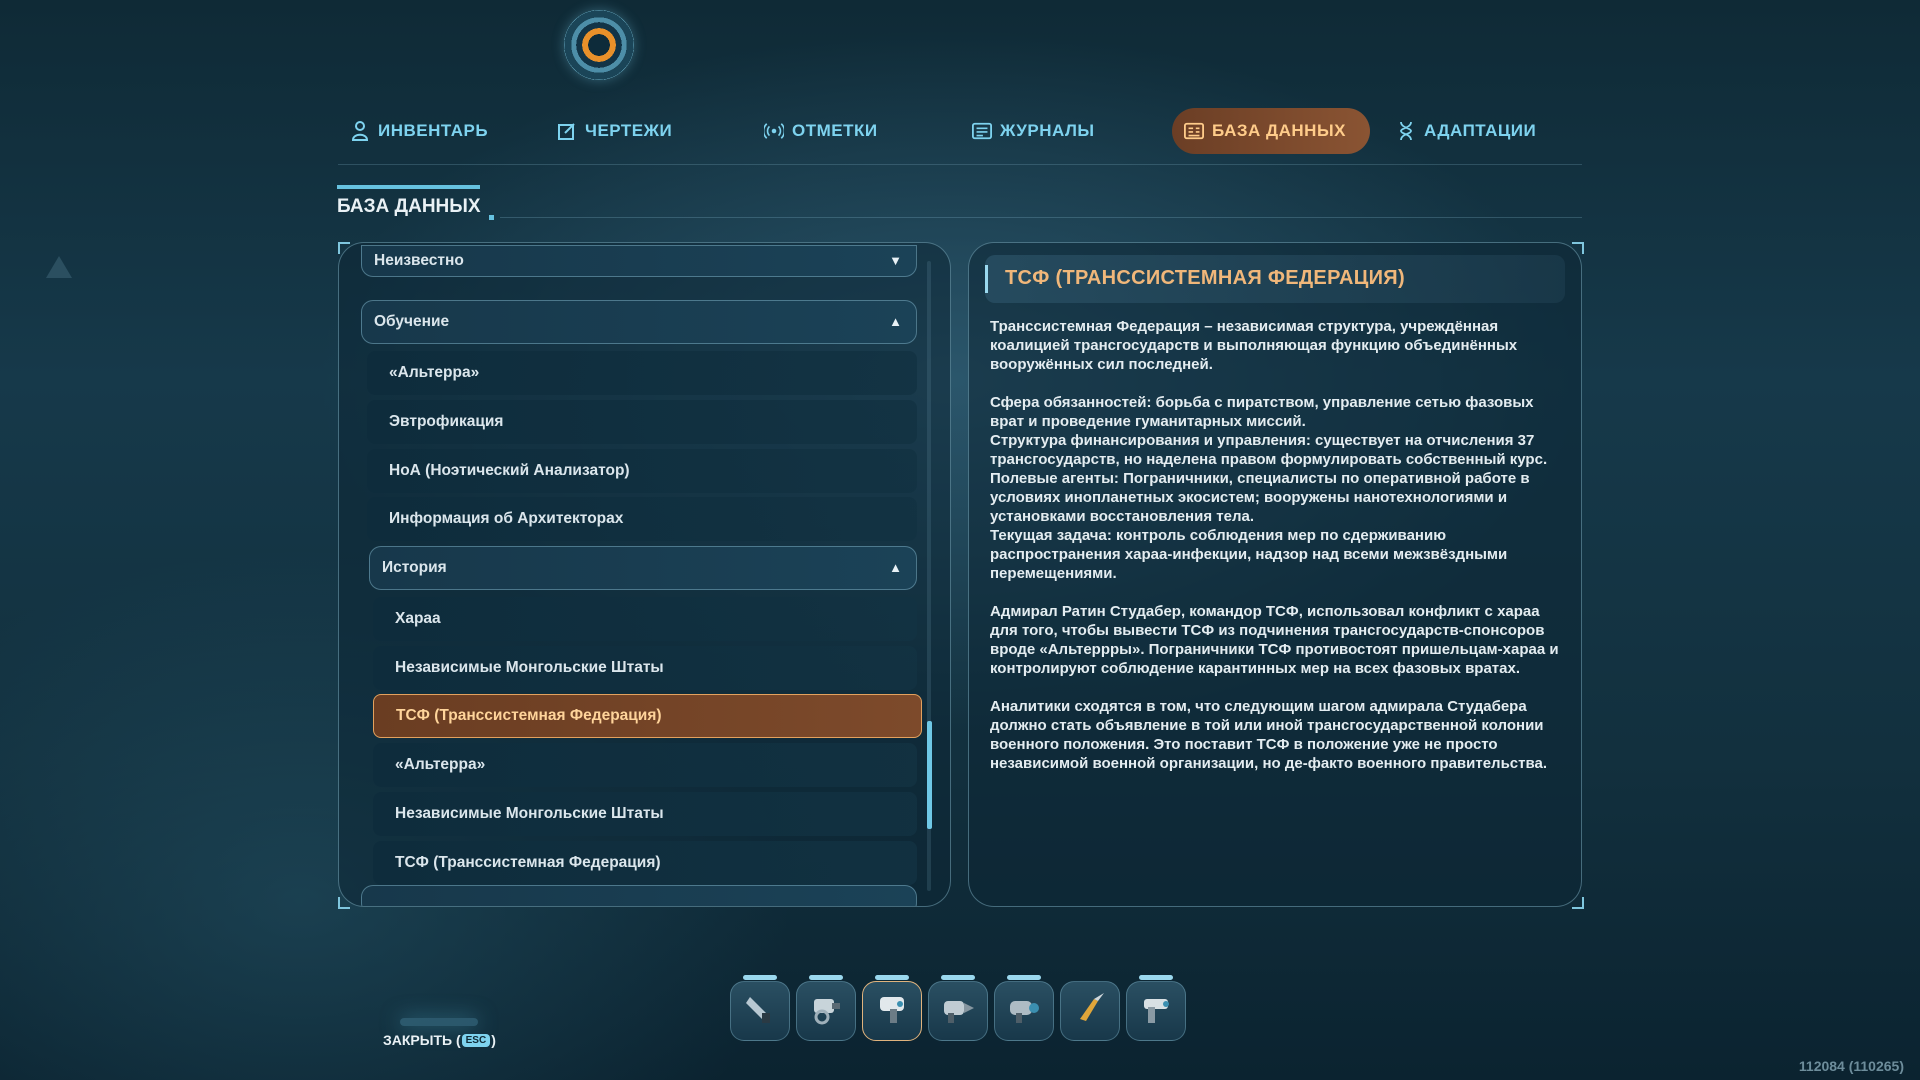  Describe the element at coordinates (629, 130) in the screenshot. I see `tab-label: ЧЕРТЕЖИ` at that location.